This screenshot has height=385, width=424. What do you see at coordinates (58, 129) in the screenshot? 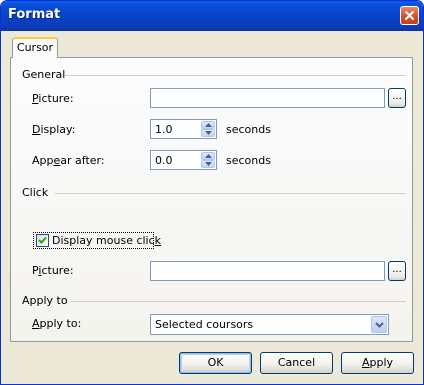
I see `display-label-post: isplay:` at bounding box center [58, 129].